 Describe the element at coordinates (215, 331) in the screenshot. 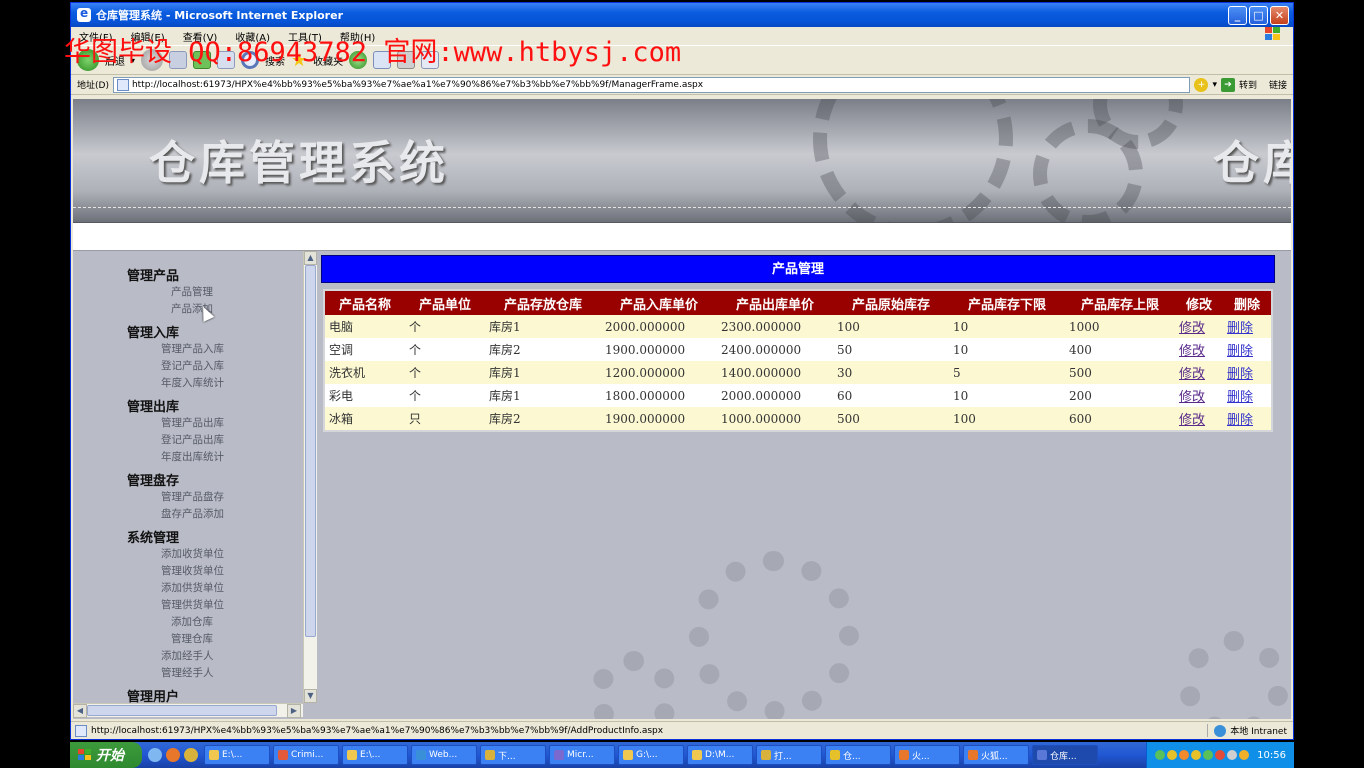

I see `nav-group-title: 管理入库` at that location.